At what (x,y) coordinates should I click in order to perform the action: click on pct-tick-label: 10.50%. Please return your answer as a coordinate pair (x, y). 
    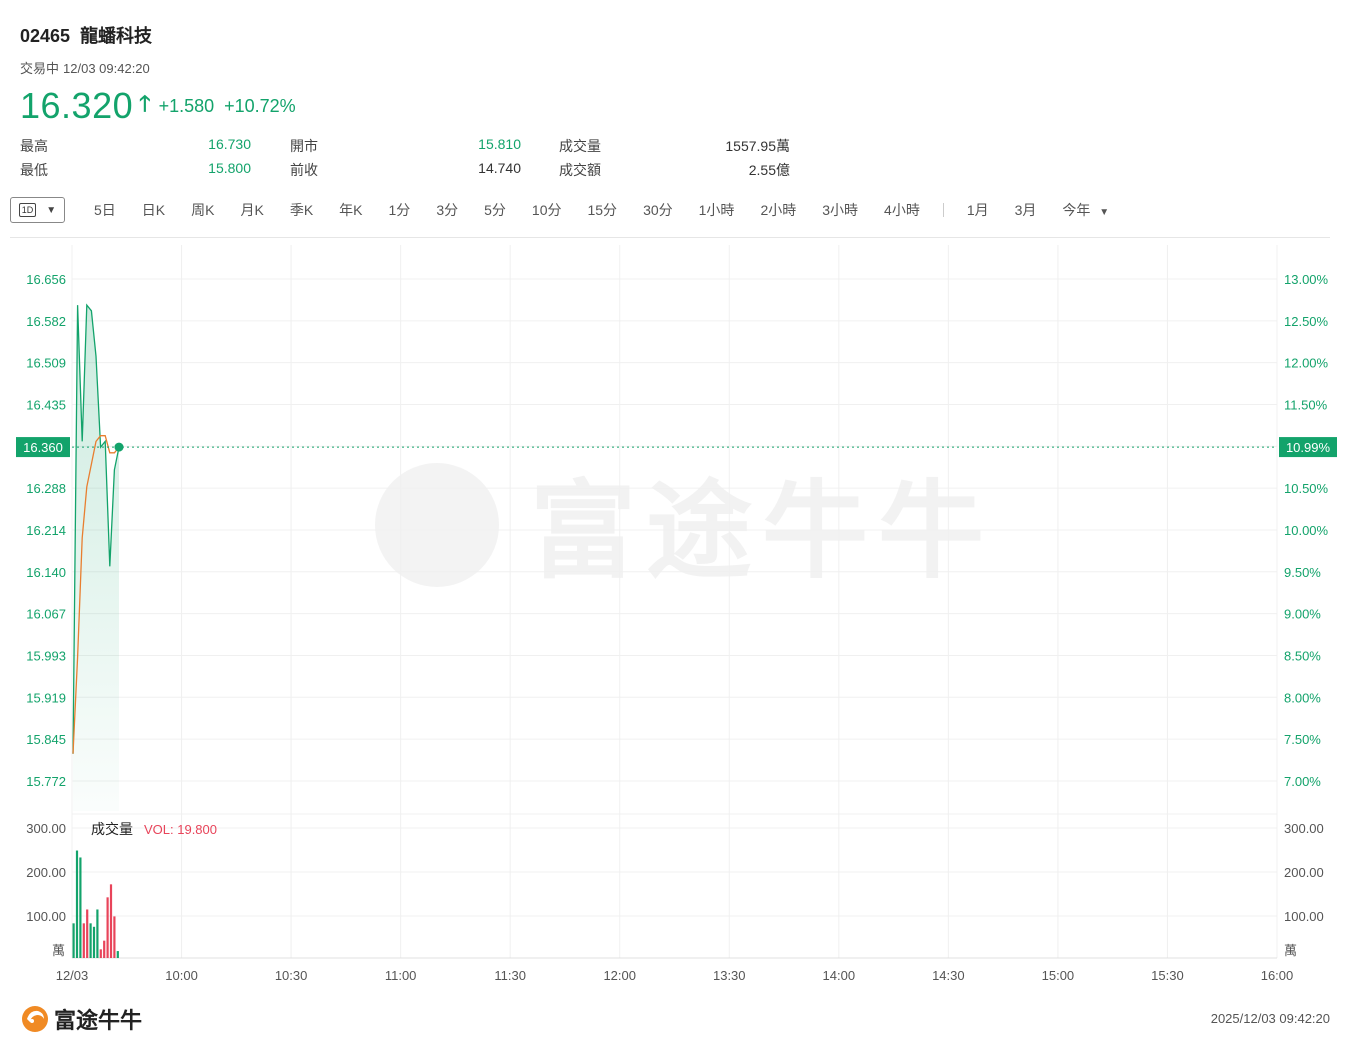
    Looking at the image, I should click on (1306, 488).